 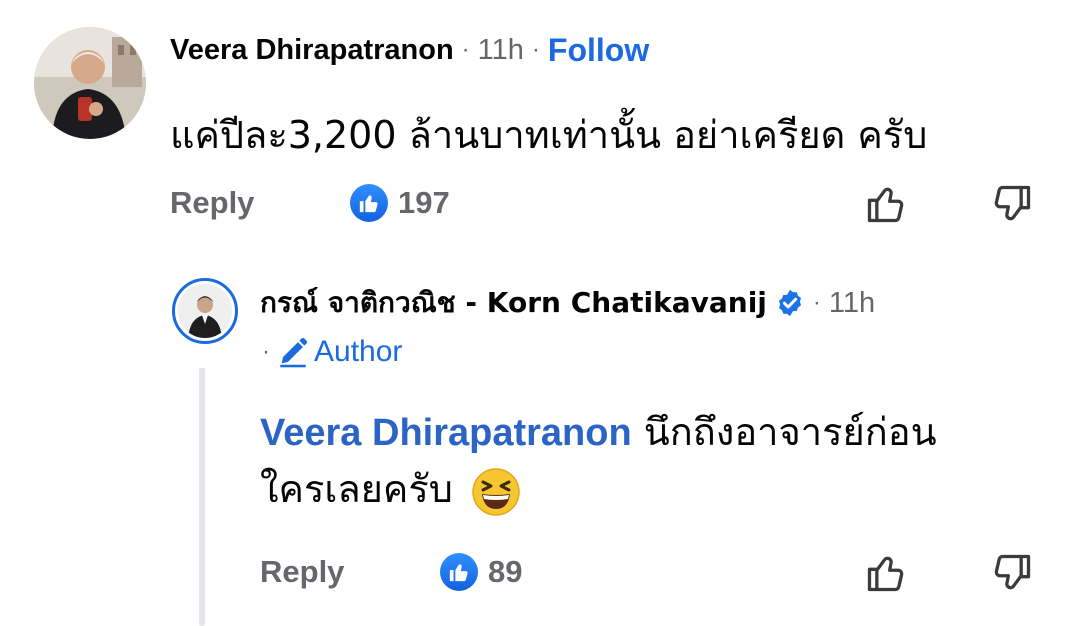 I want to click on thread-line, so click(x=202, y=497).